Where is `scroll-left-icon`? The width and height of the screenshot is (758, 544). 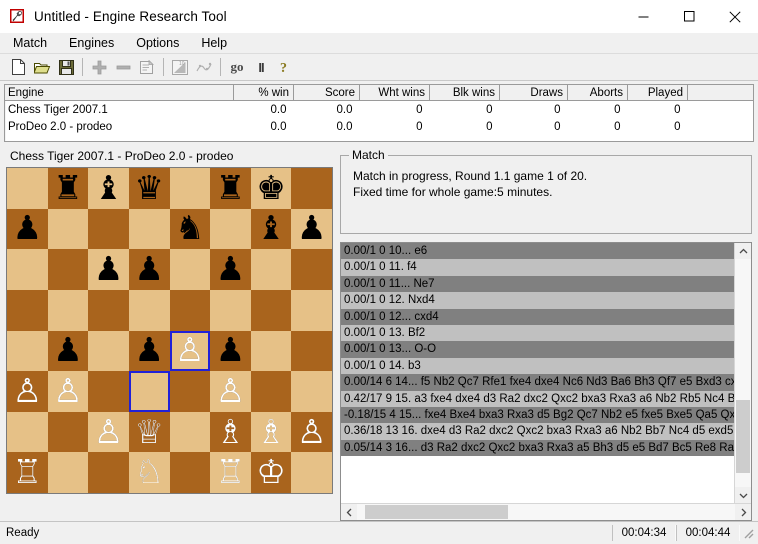
scroll-left-icon is located at coordinates (349, 512).